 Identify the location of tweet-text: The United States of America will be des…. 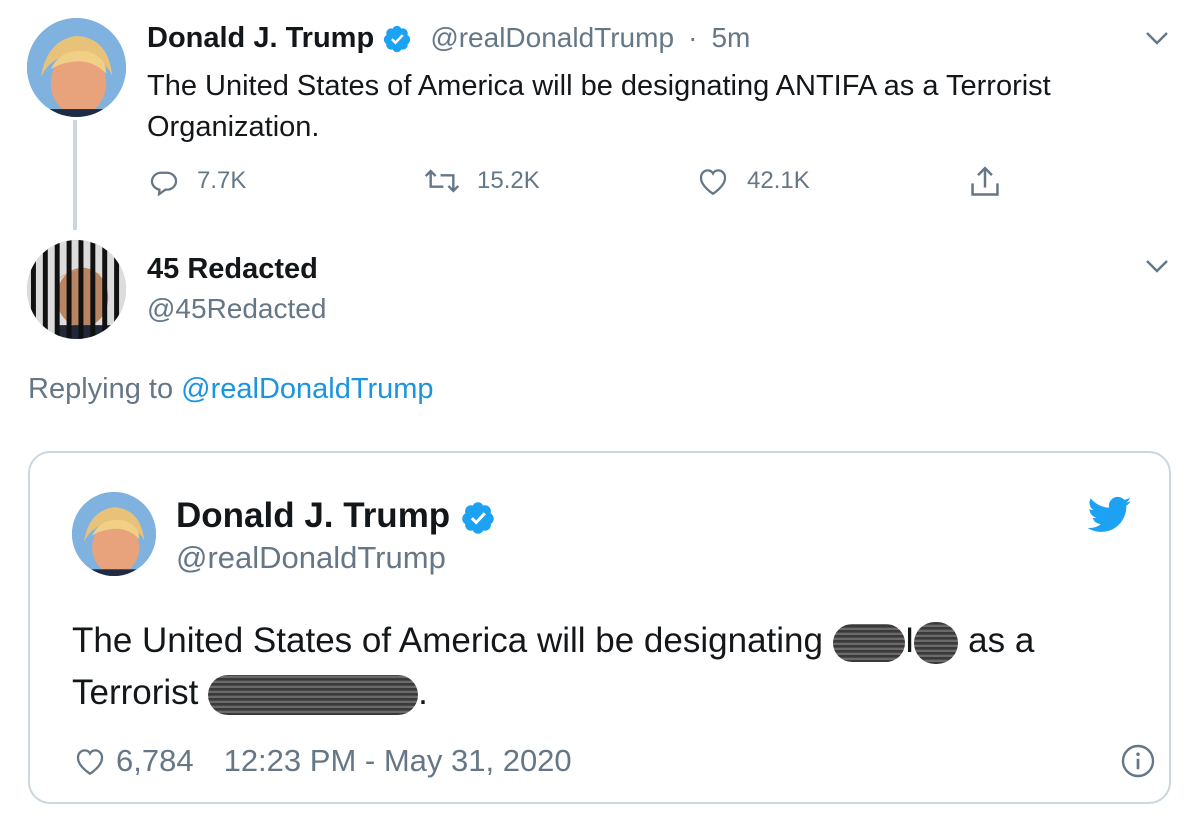
(599, 106).